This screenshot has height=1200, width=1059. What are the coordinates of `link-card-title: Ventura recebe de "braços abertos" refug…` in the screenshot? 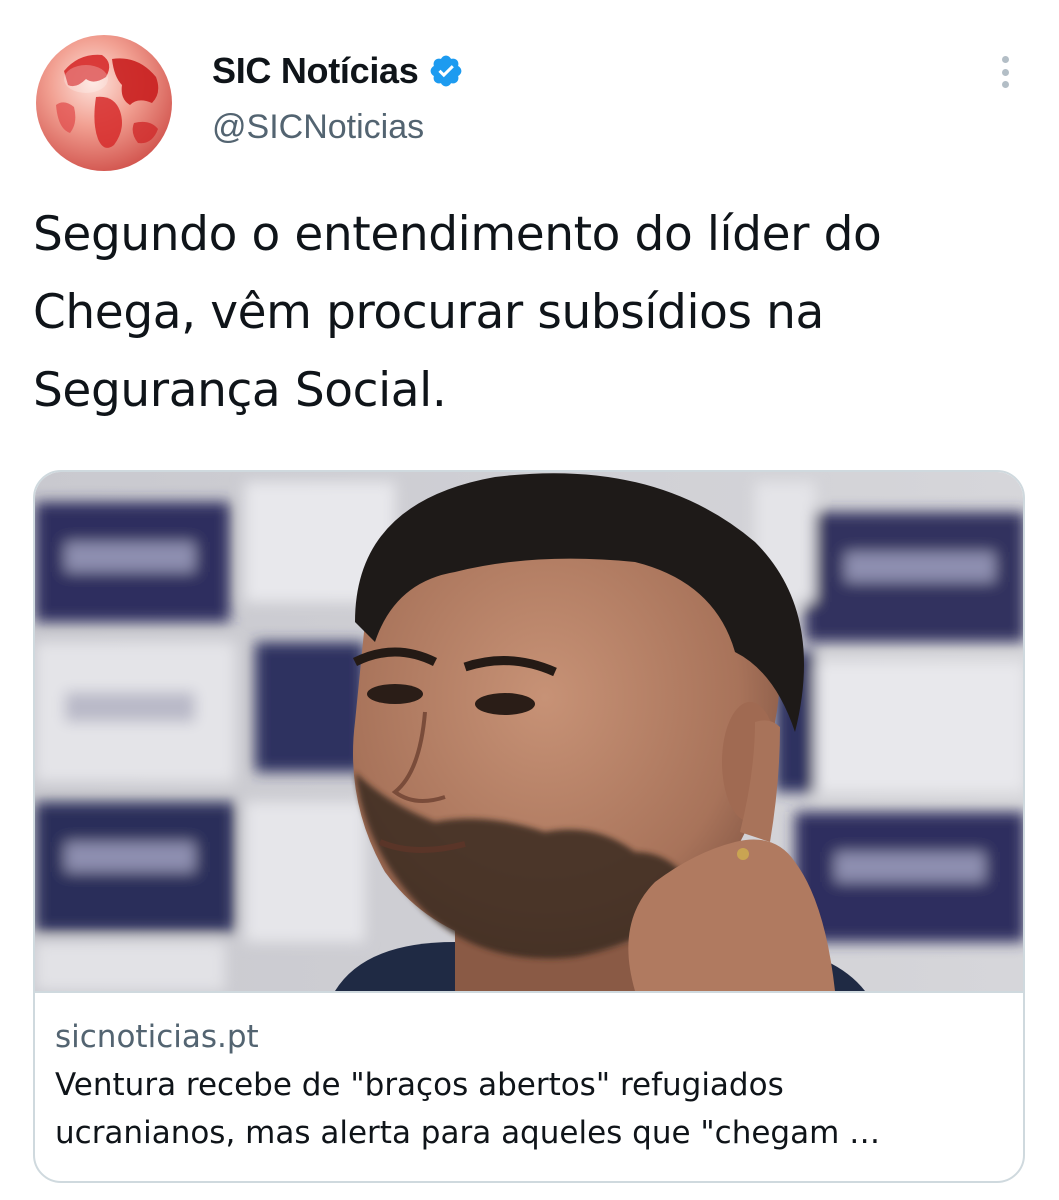 It's located at (525, 1109).